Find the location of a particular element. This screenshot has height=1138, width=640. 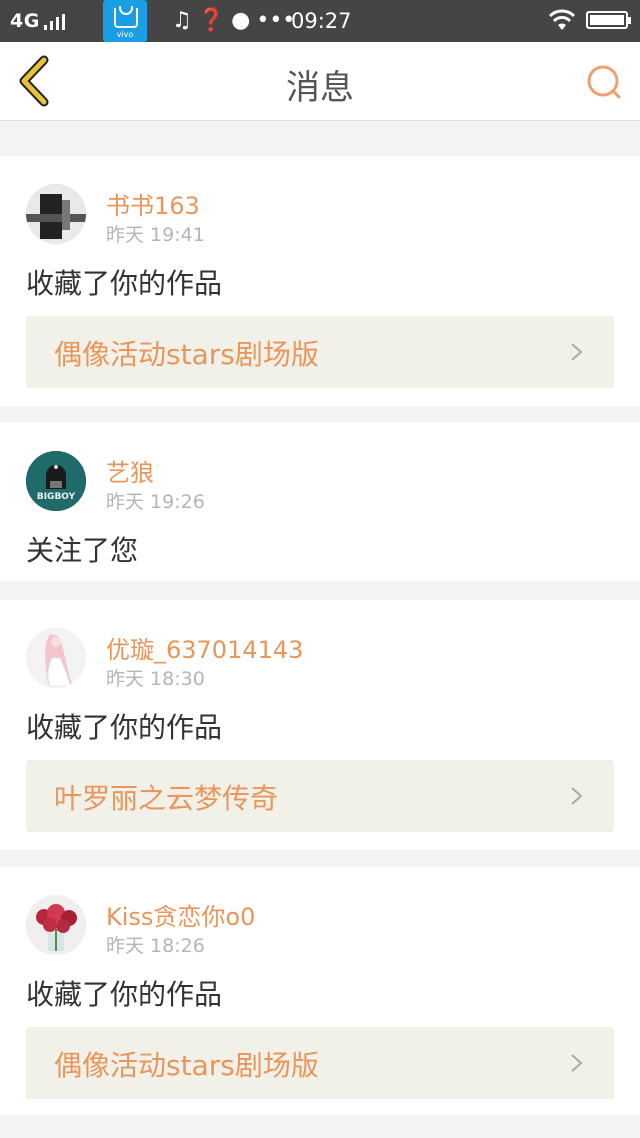

signal-icon is located at coordinates (56, 22).